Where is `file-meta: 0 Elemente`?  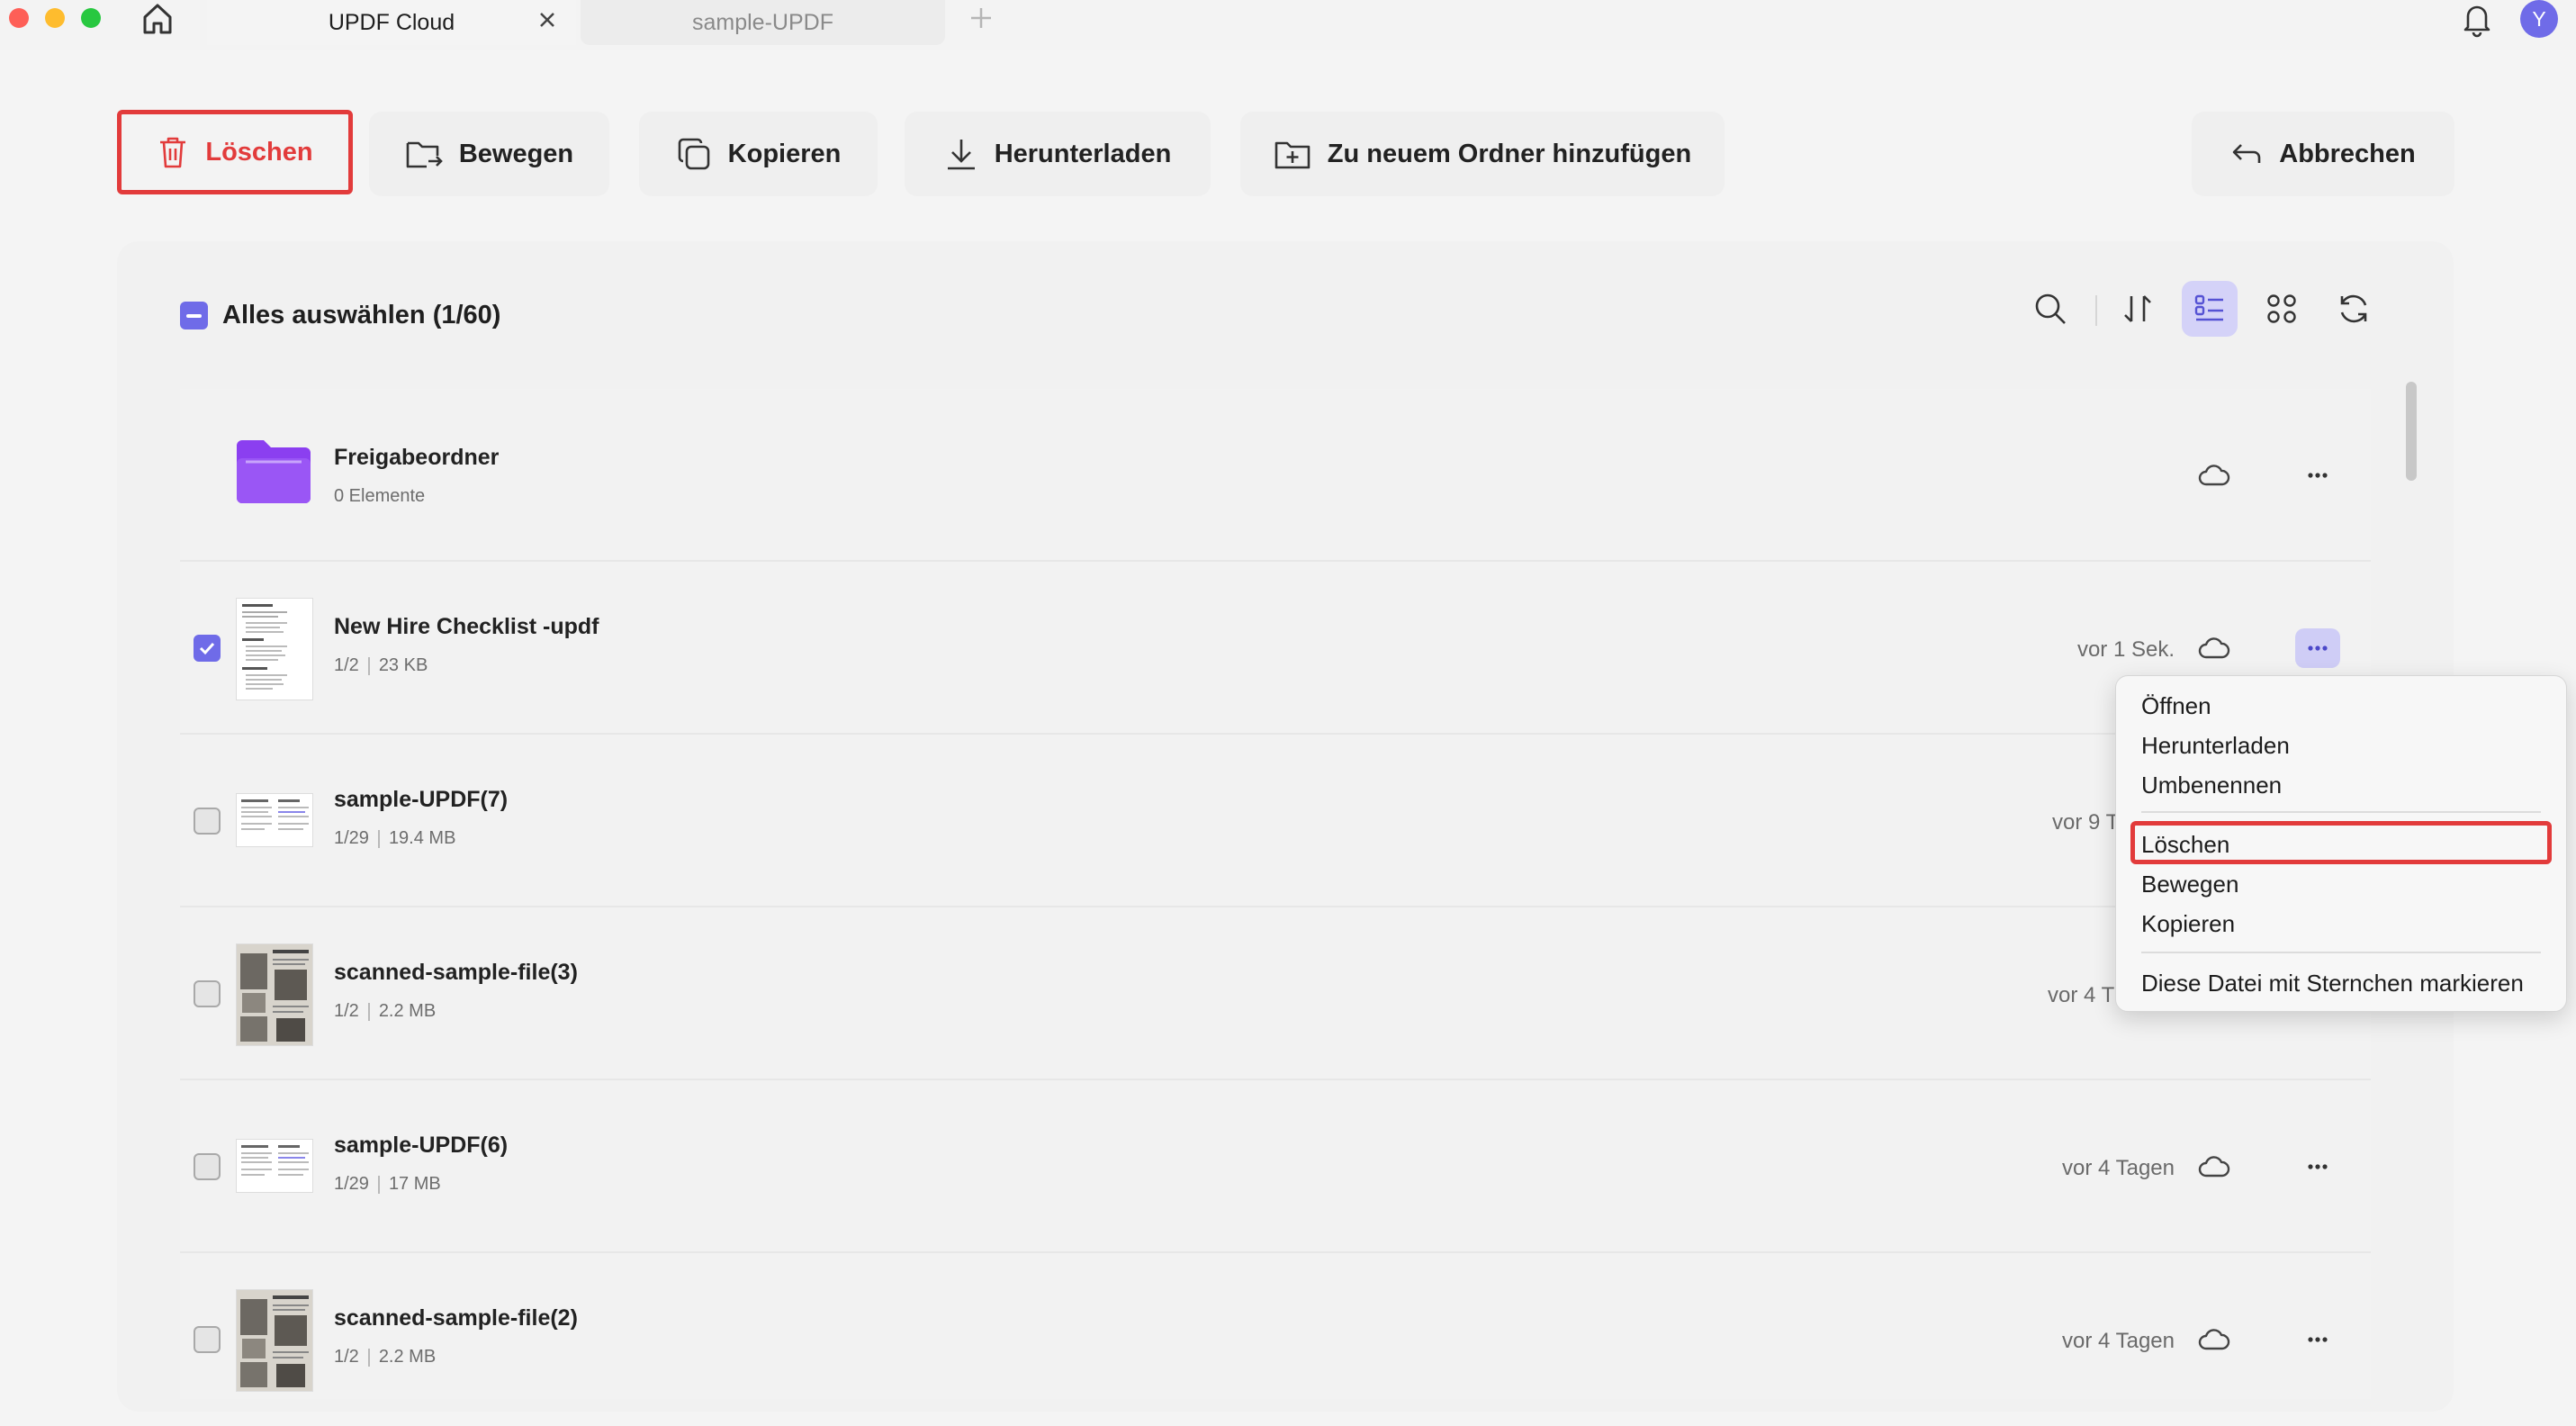
file-meta: 0 Elemente is located at coordinates (379, 496).